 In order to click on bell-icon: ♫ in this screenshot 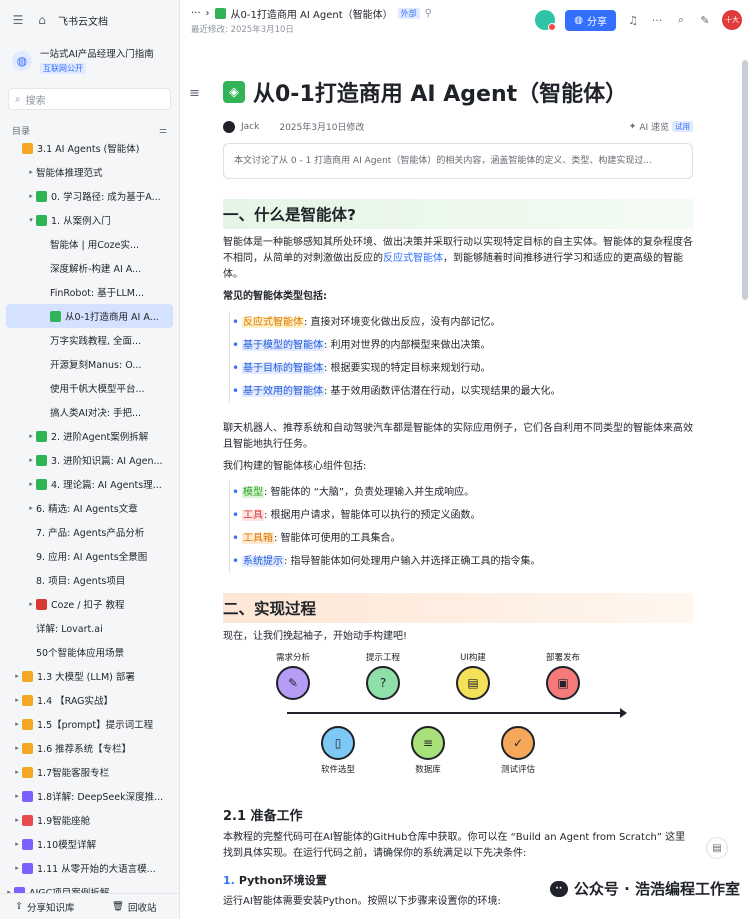, I will do `click(633, 20)`.